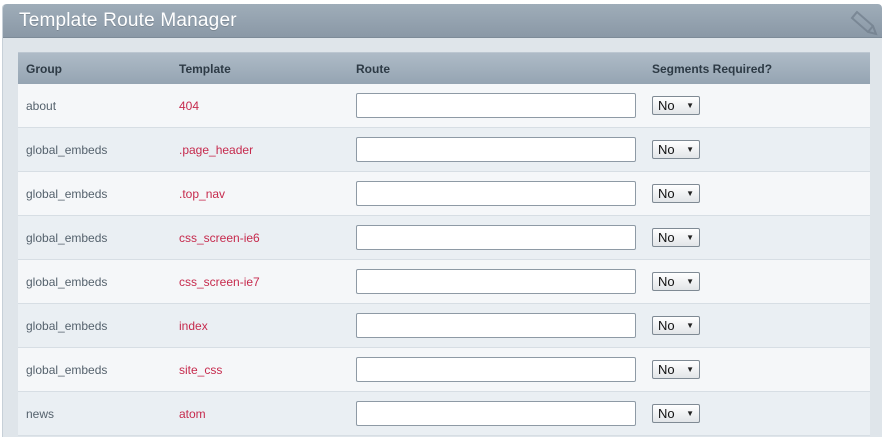 The width and height of the screenshot is (884, 437). I want to click on table-row: global_embeds site_css No ▼, so click(444, 370).